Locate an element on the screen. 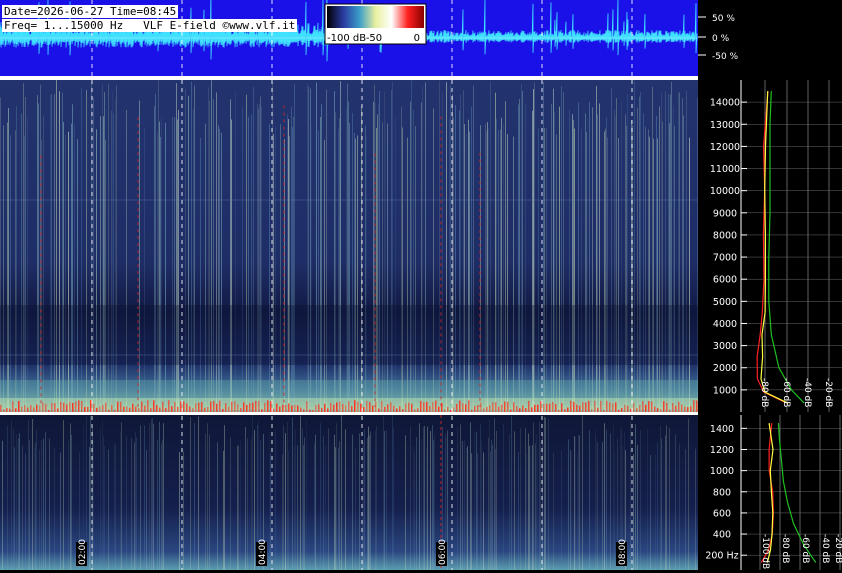 The image size is (842, 573). frequency-tick-label: 1200 is located at coordinates (722, 450).